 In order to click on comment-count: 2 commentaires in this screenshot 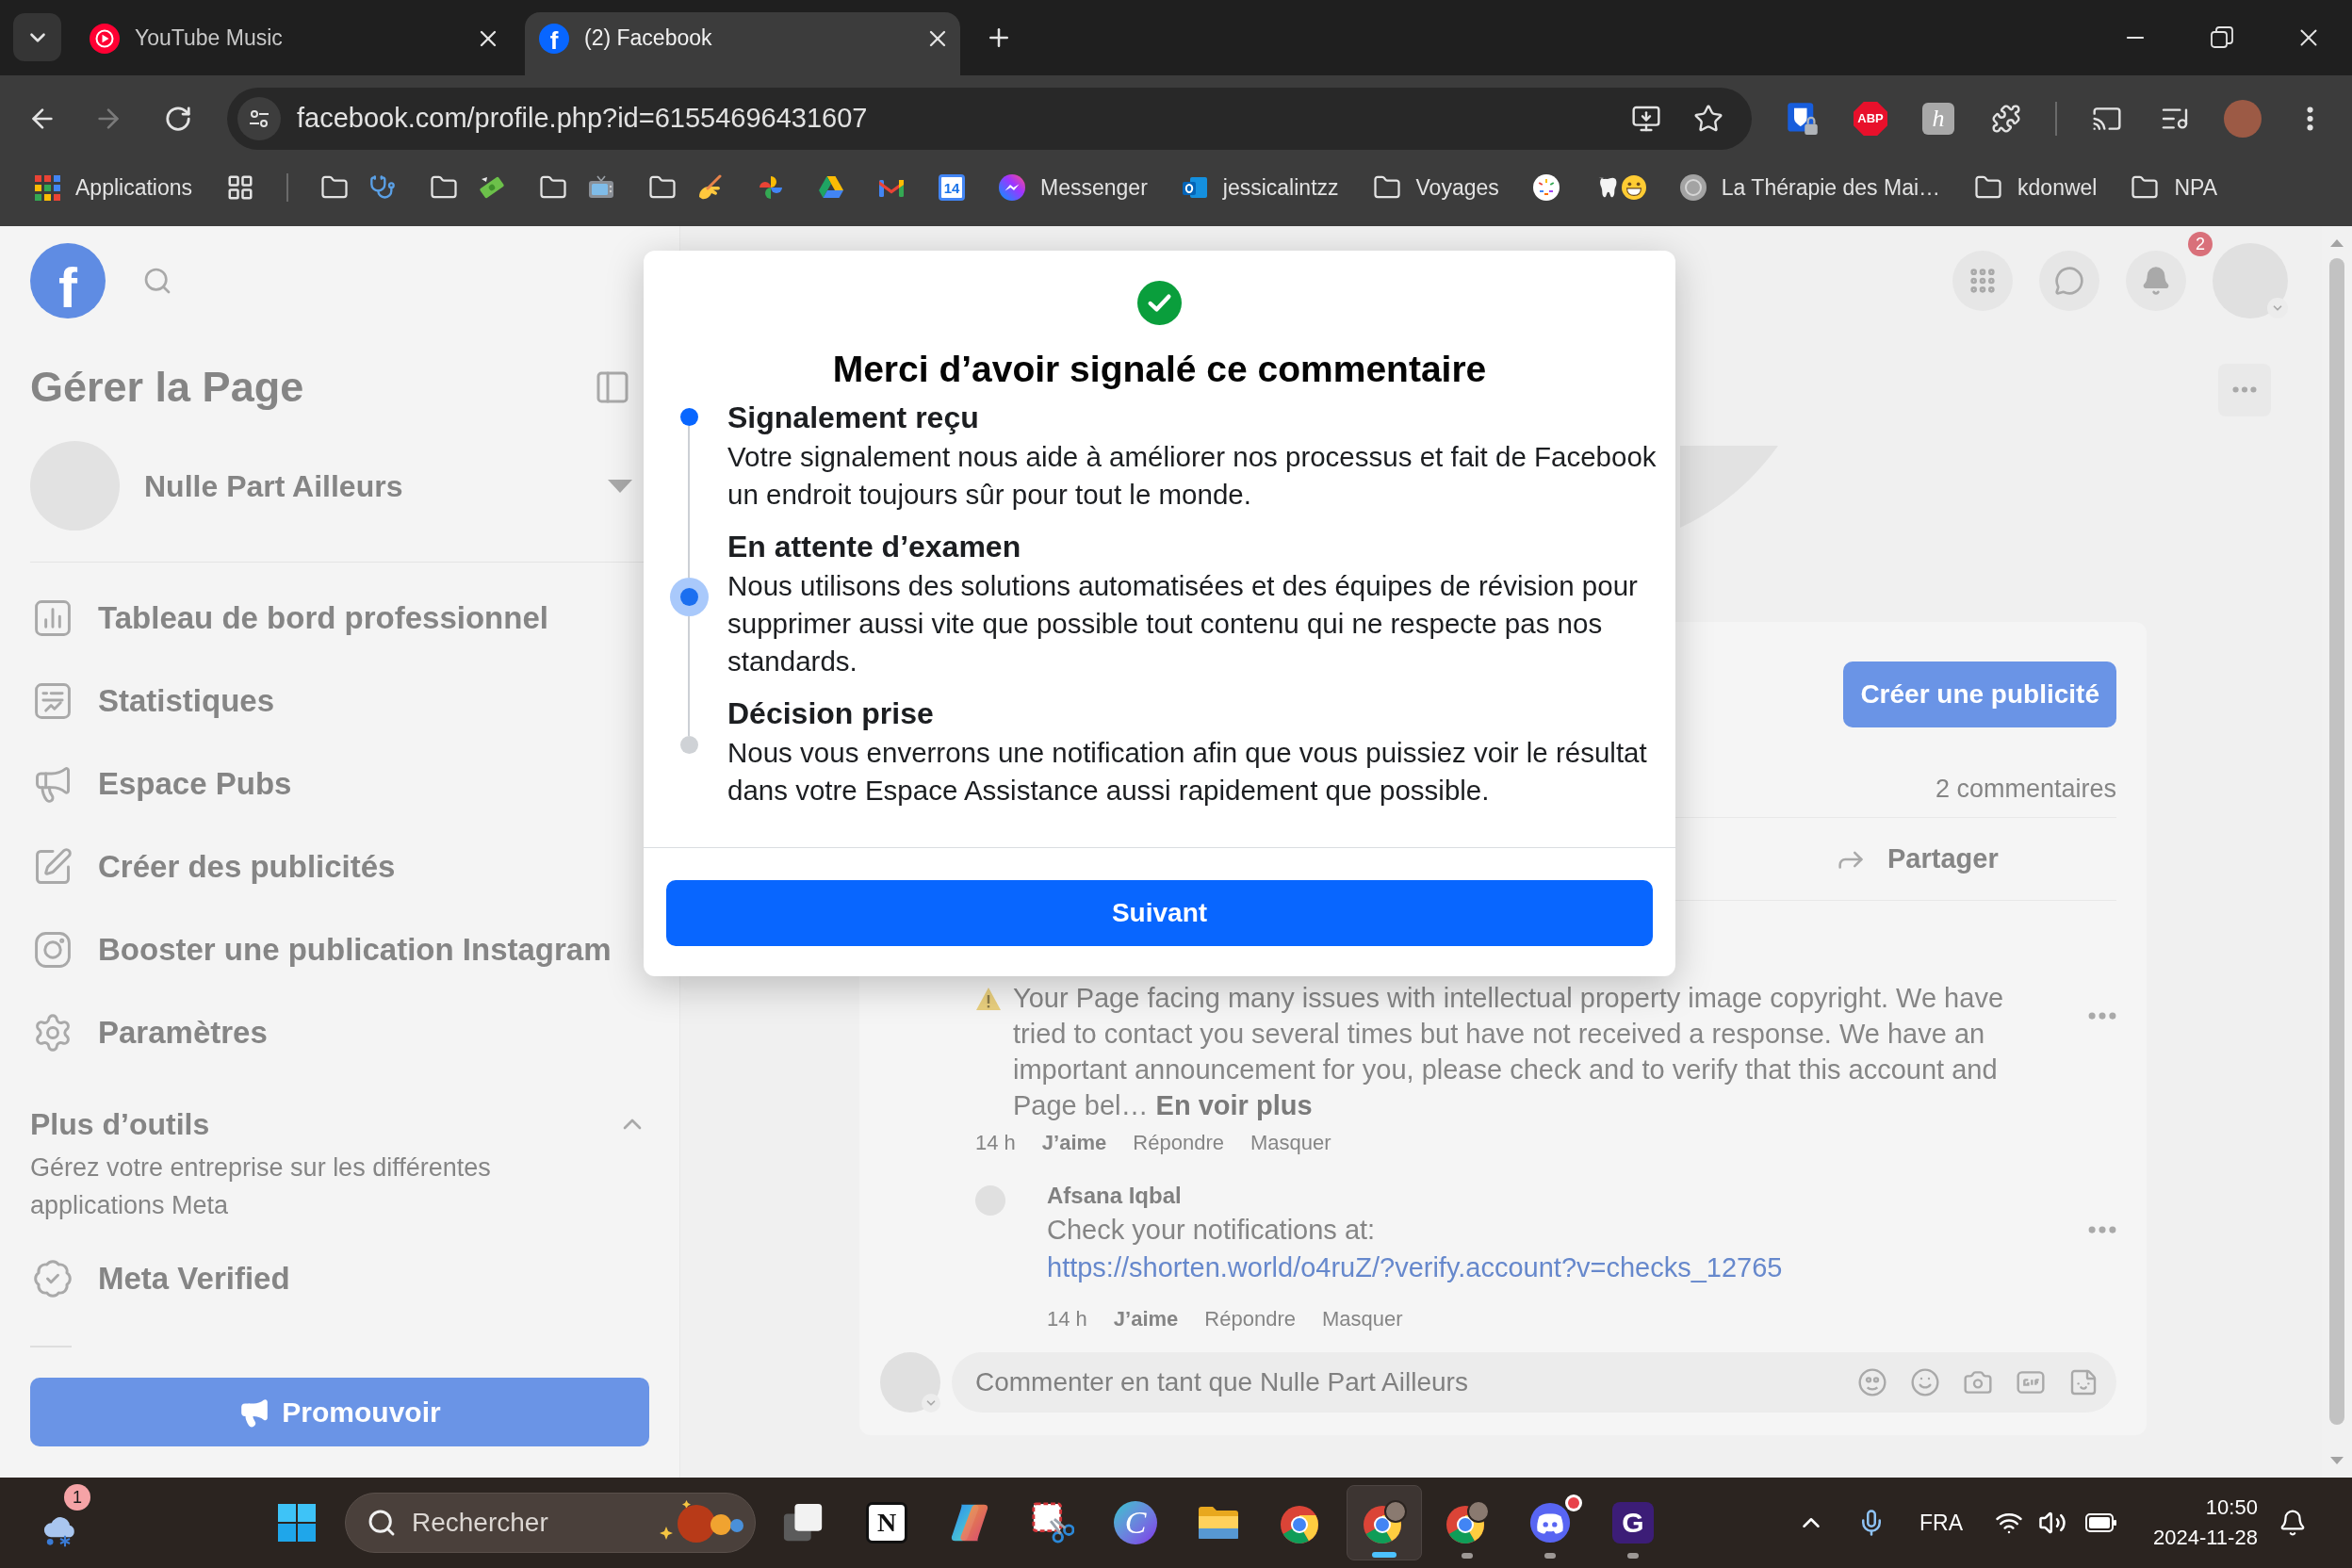, I will do `click(2025, 788)`.